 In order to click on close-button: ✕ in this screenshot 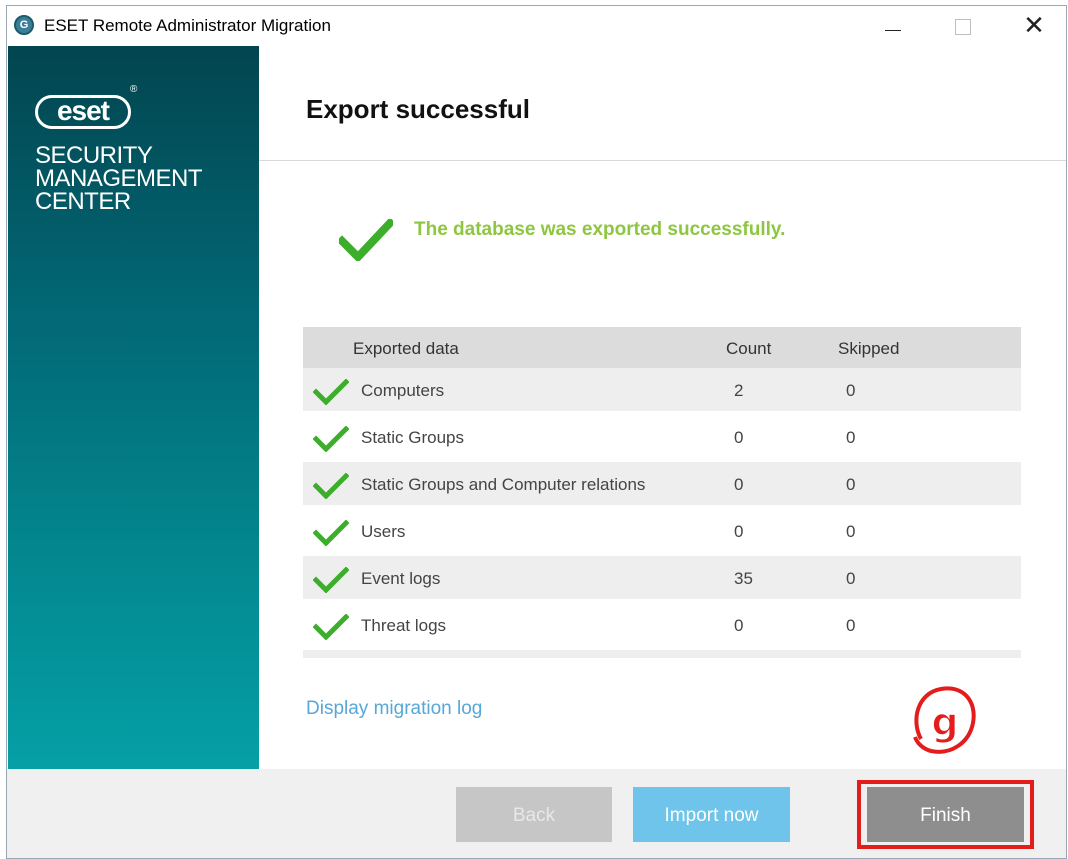, I will do `click(1034, 25)`.